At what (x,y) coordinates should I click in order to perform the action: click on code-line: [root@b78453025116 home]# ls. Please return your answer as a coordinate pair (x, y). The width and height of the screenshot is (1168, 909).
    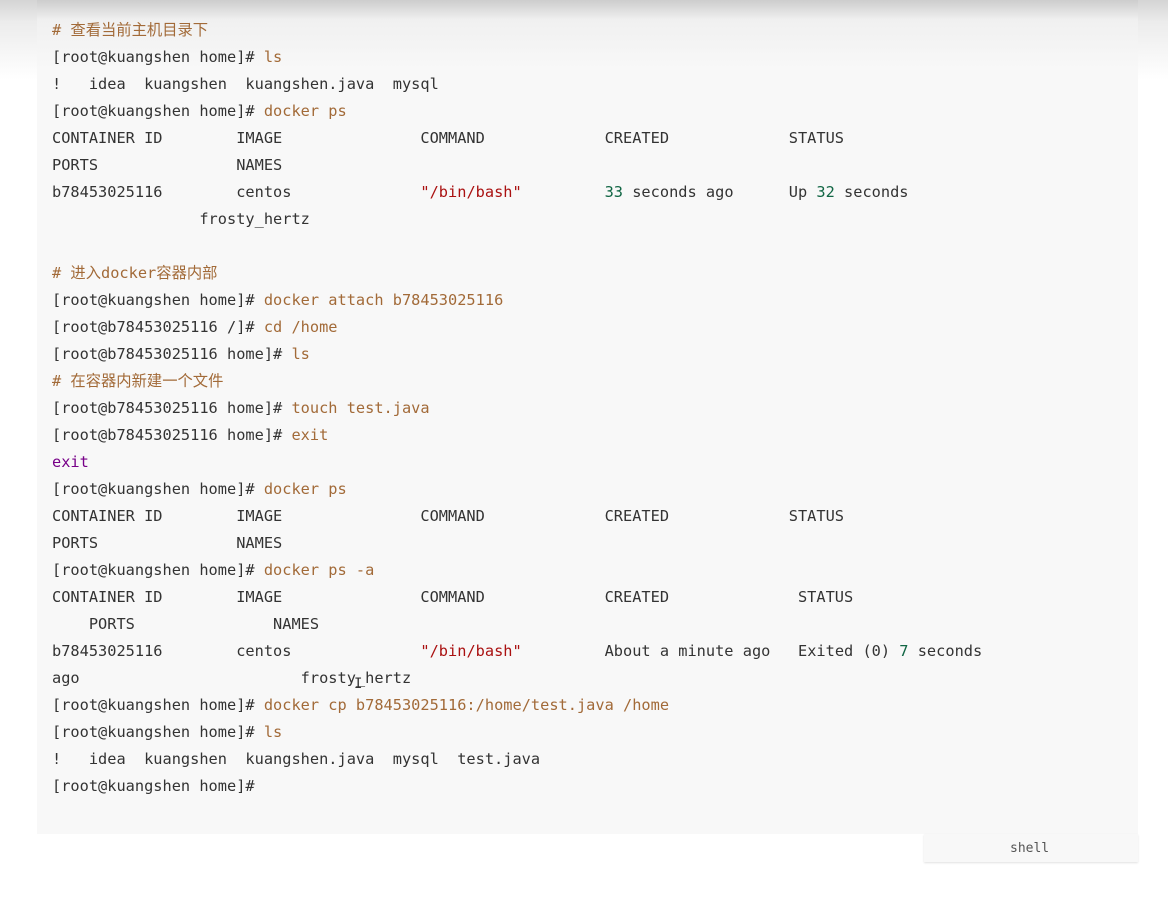
    Looking at the image, I should click on (517, 354).